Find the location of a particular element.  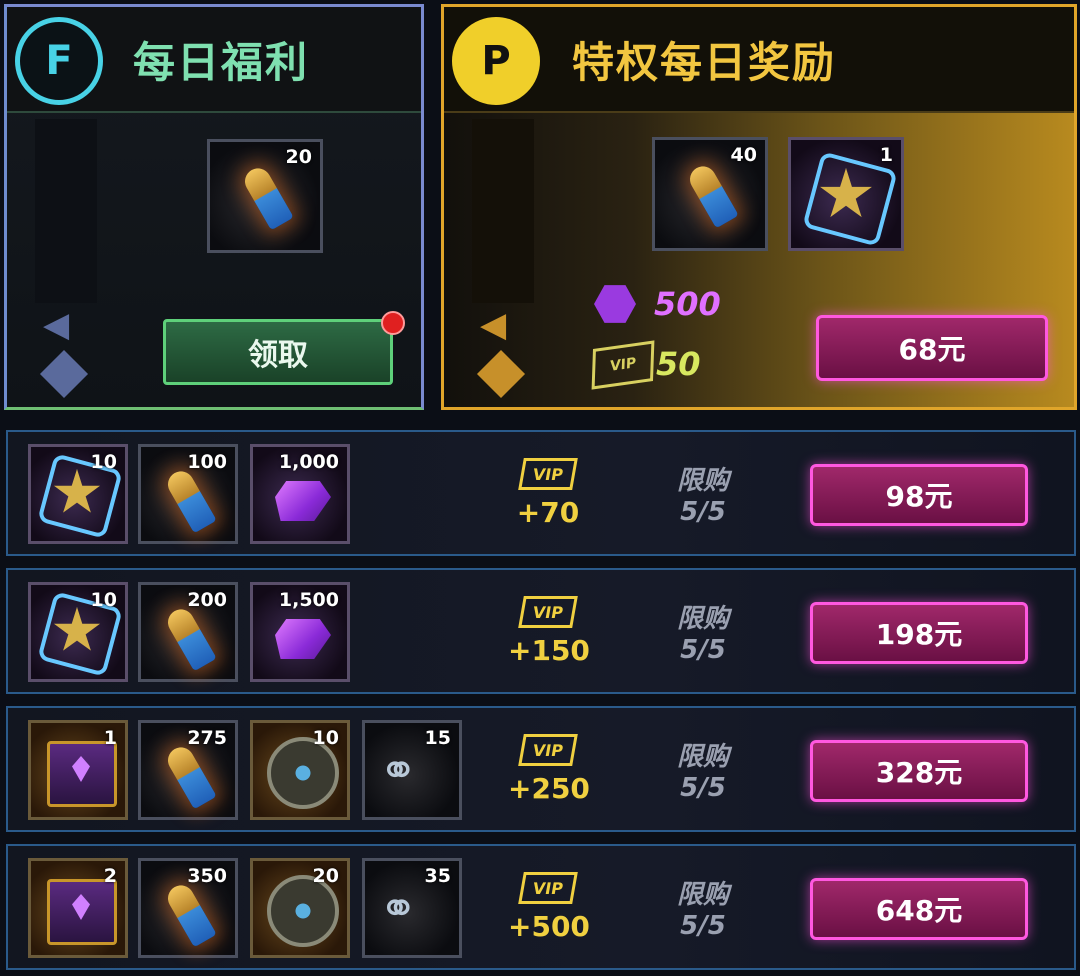

vip-daily-title: 特权每日奖励 is located at coordinates (704, 62).